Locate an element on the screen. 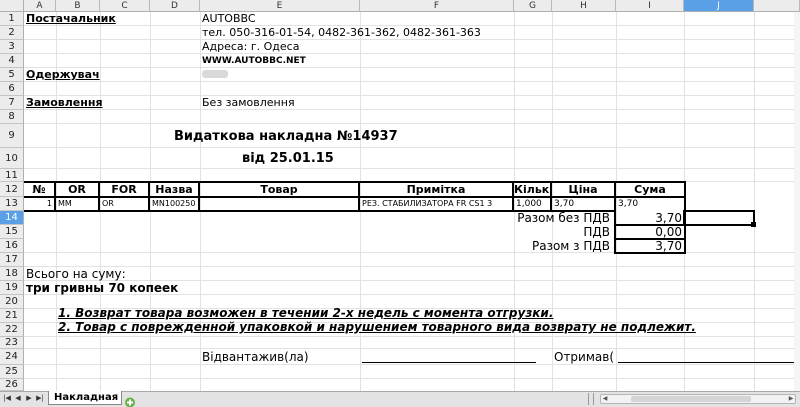 The image size is (800, 407). sum-in-words: три гривны 70 копеек is located at coordinates (102, 288).